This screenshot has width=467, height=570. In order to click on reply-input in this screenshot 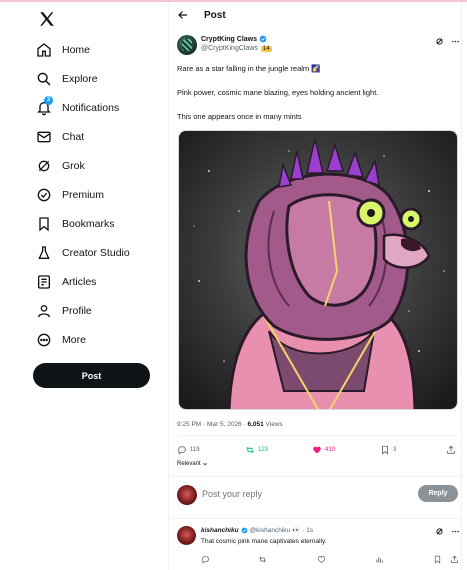, I will do `click(302, 494)`.